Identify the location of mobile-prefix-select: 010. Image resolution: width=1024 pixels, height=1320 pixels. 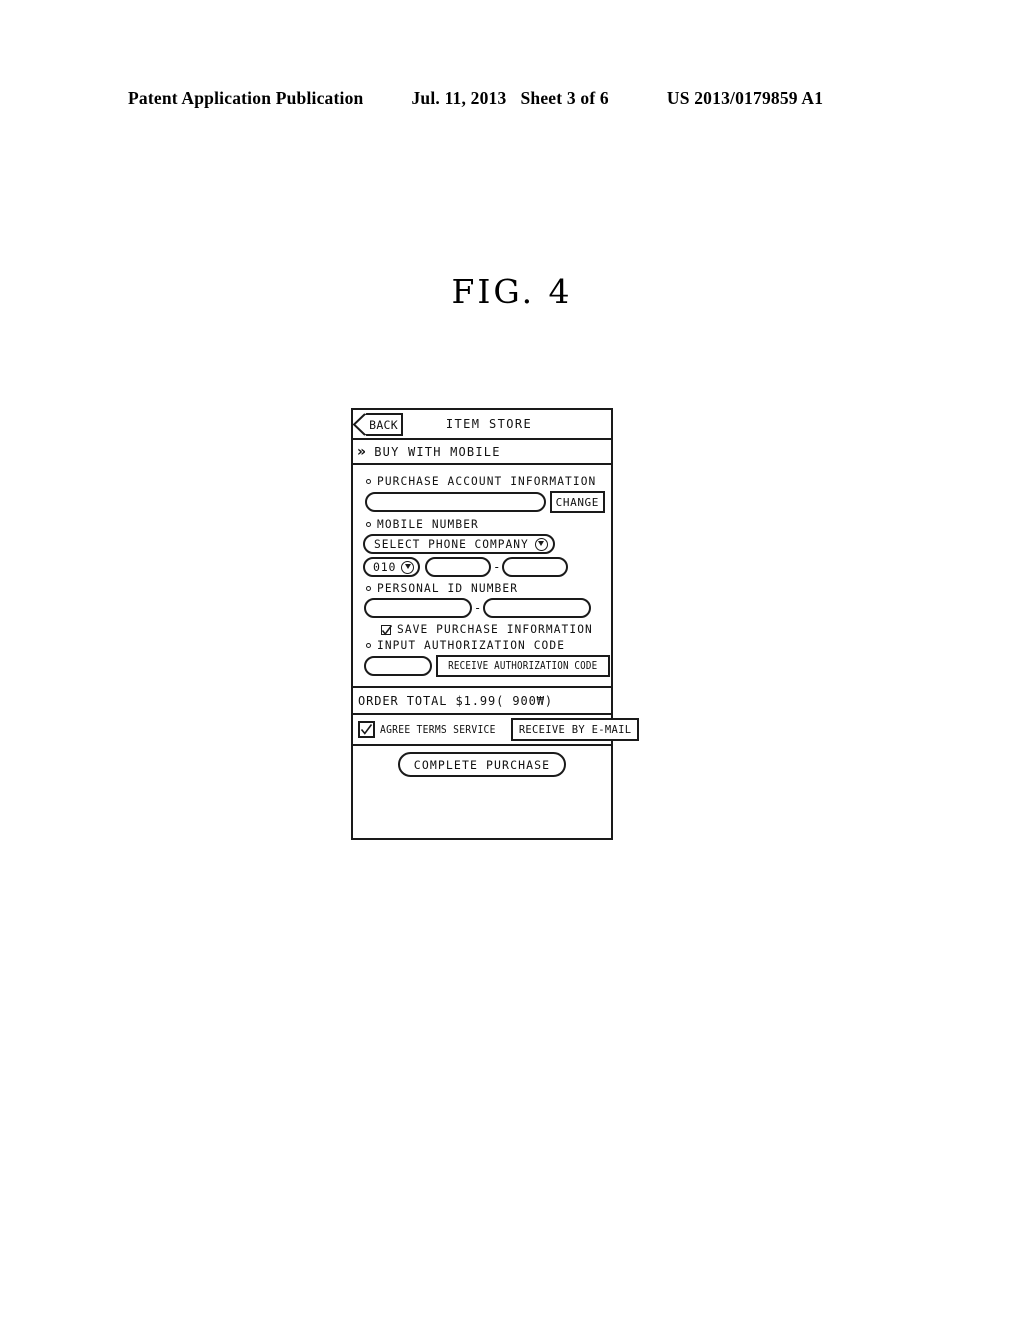
(392, 567).